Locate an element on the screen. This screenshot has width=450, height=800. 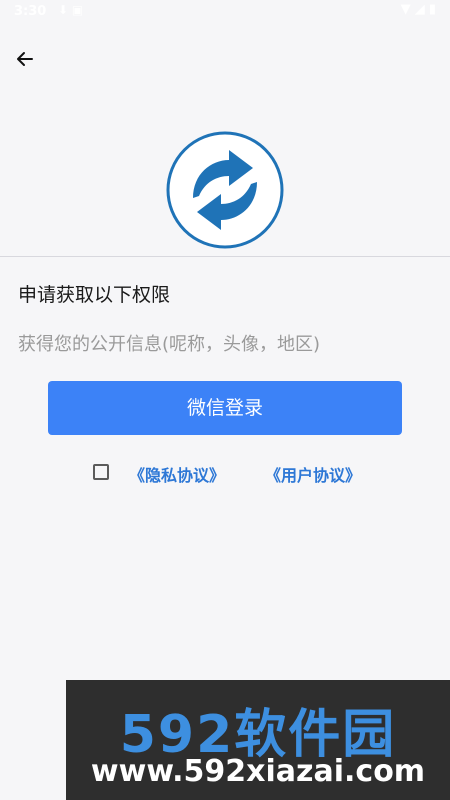
divider is located at coordinates (225, 256).